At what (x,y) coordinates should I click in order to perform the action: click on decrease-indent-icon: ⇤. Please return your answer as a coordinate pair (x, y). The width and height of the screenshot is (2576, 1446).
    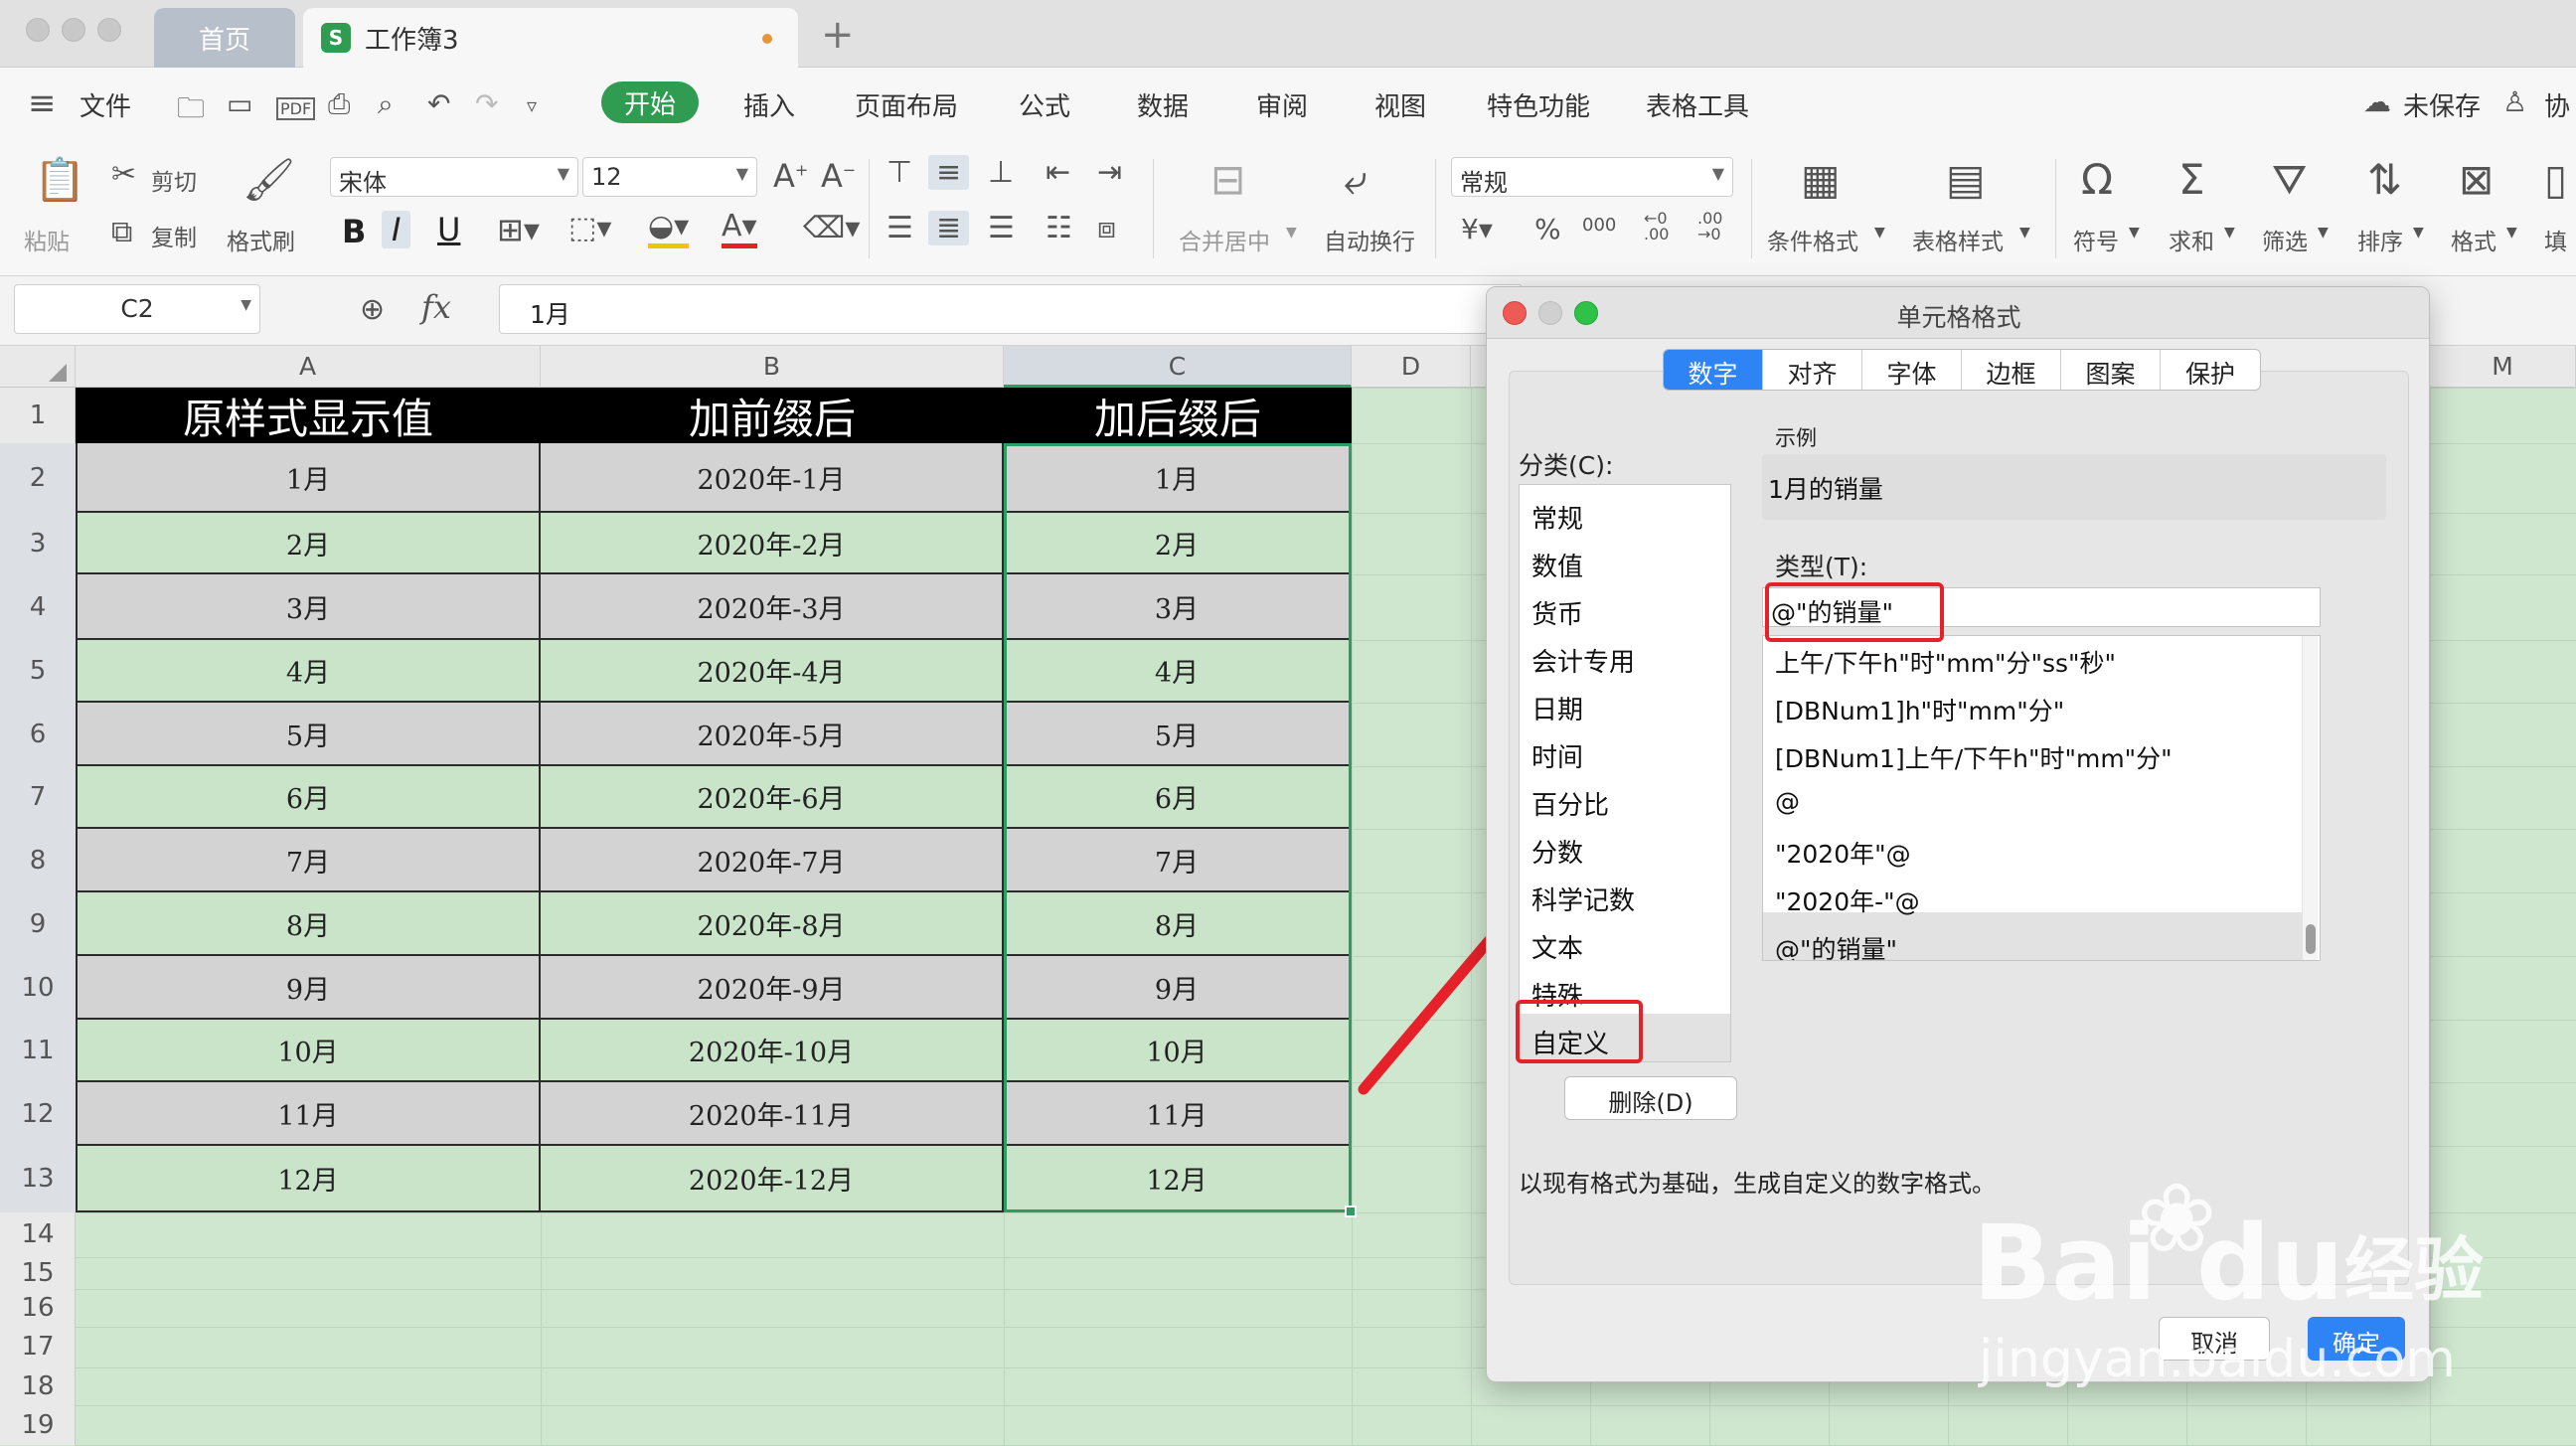
    Looking at the image, I should click on (1058, 172).